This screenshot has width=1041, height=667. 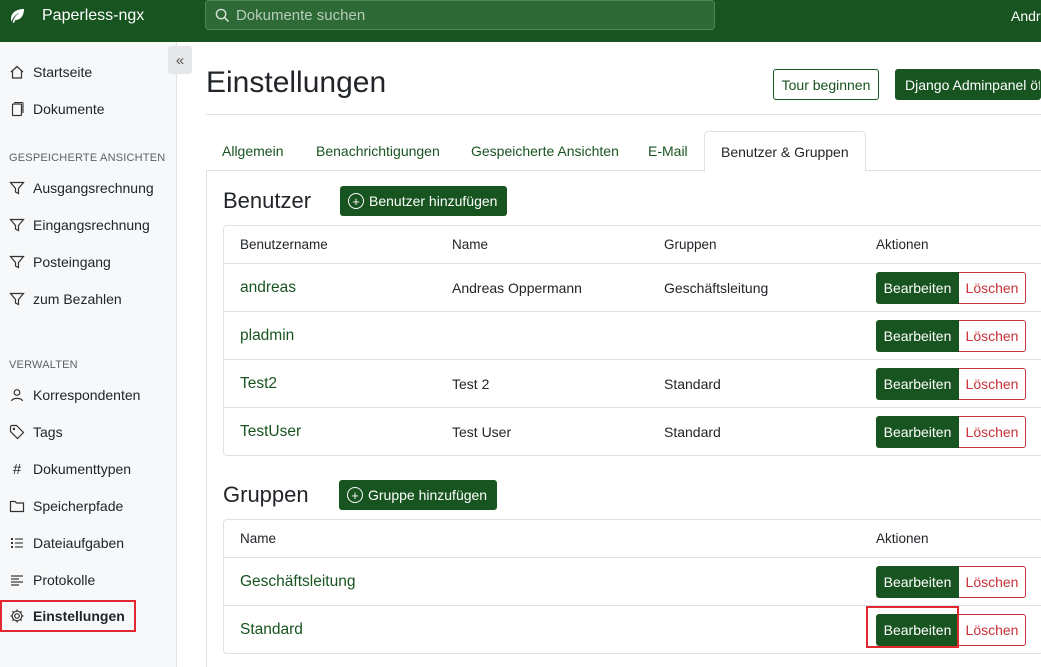 I want to click on tag-icon, so click(x=17, y=432).